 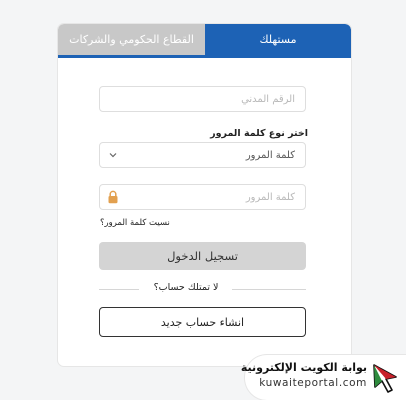 What do you see at coordinates (270, 197) in the screenshot?
I see `password-placeholder: كلمة المرور` at bounding box center [270, 197].